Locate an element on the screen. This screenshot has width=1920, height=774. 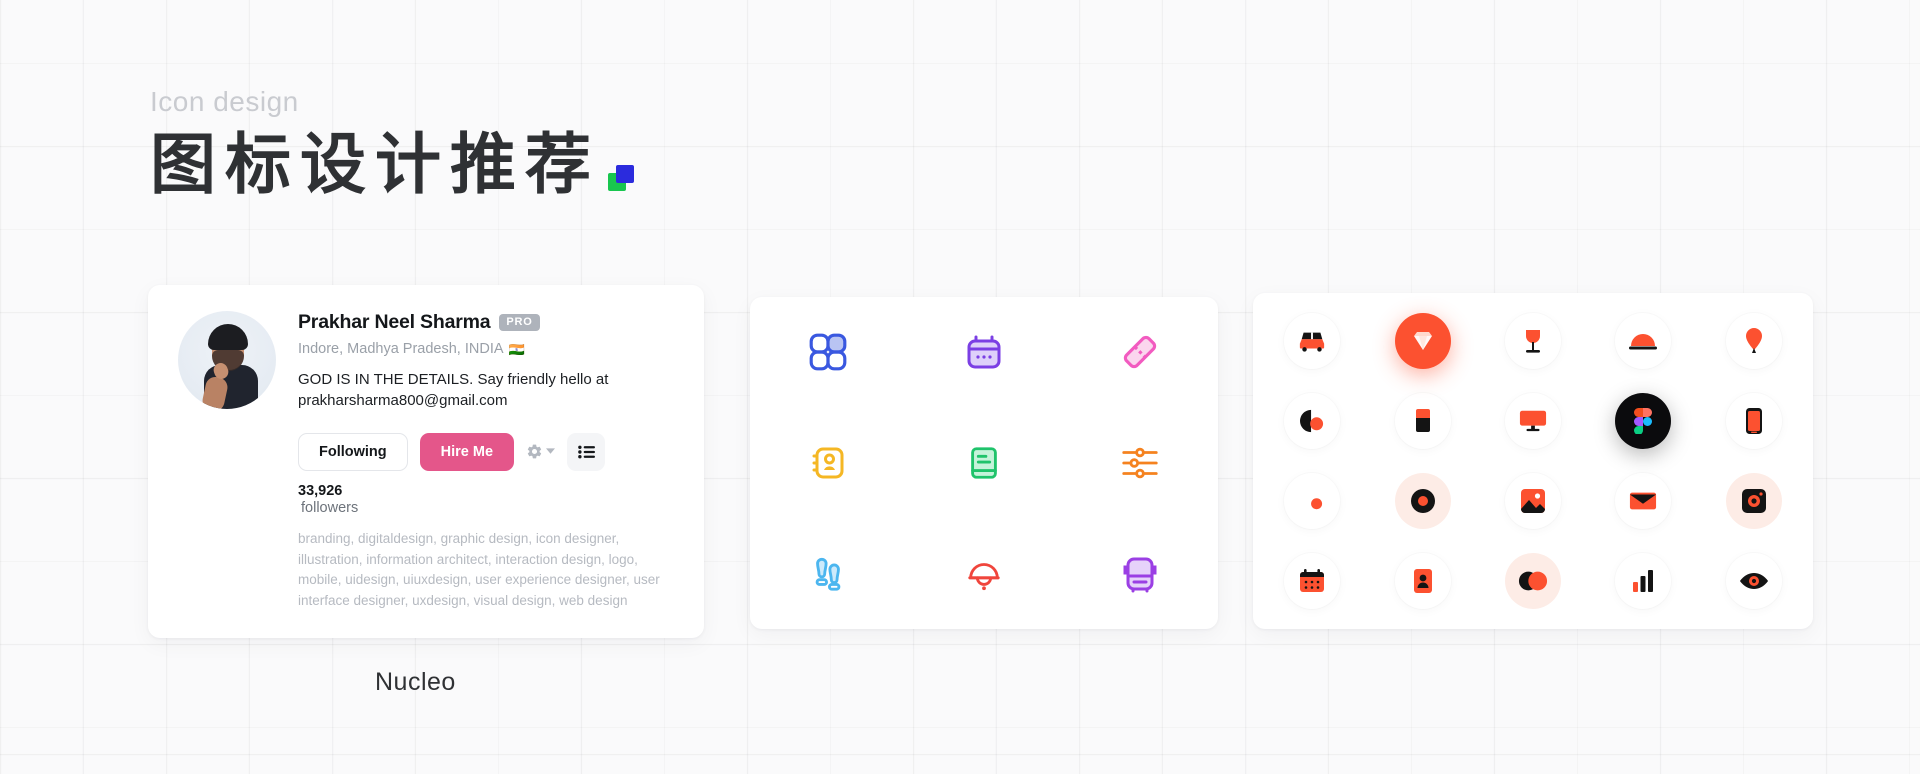
image-photo-icon is located at coordinates (1533, 501).